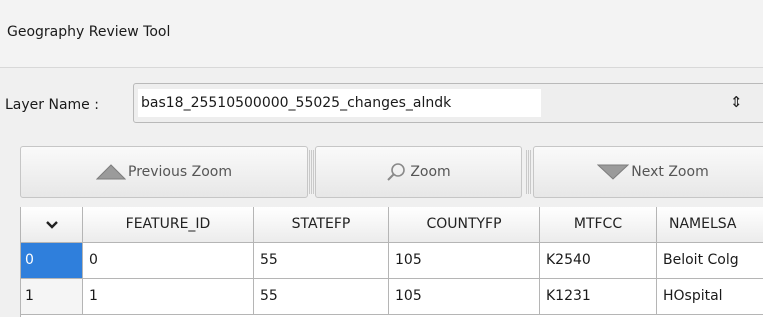  I want to click on row-header: 0, so click(52, 261).